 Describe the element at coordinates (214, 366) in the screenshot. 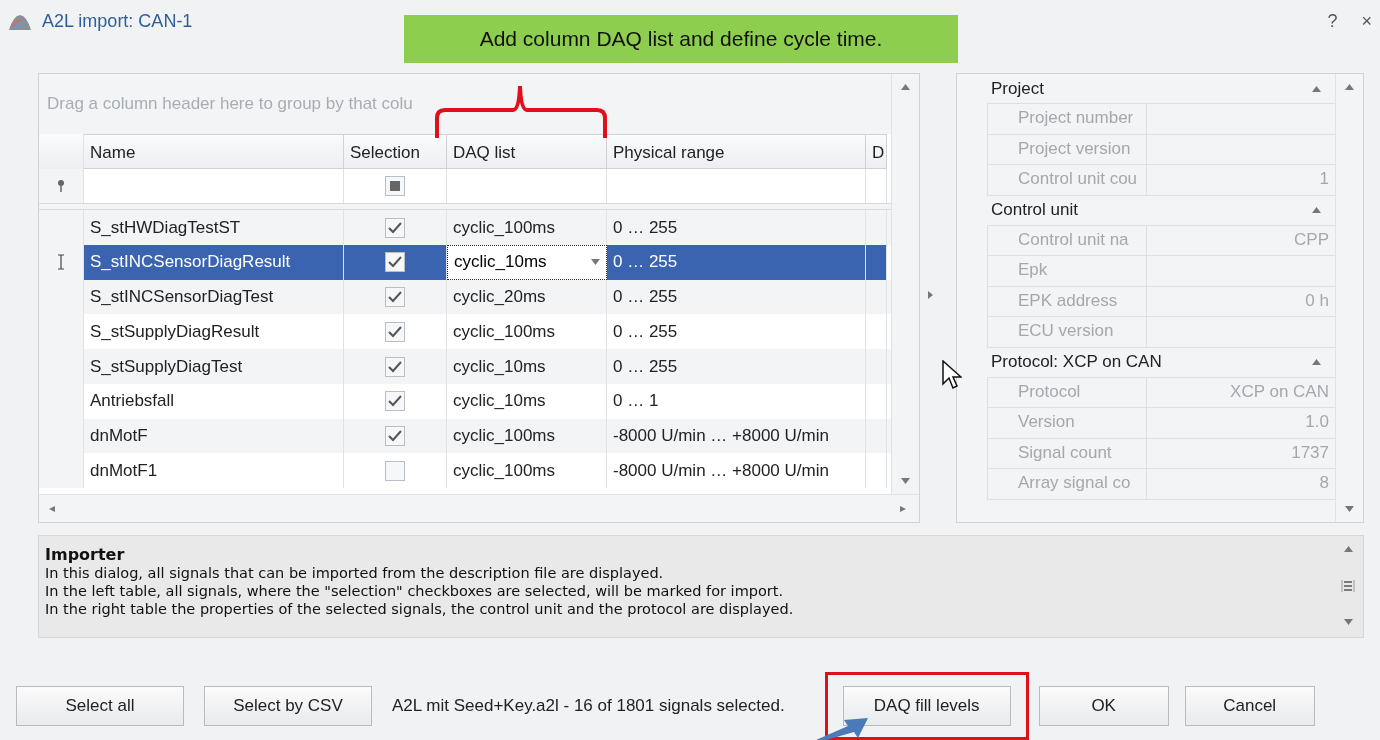

I see `table-cell: S_stSupplyDiagTest` at that location.